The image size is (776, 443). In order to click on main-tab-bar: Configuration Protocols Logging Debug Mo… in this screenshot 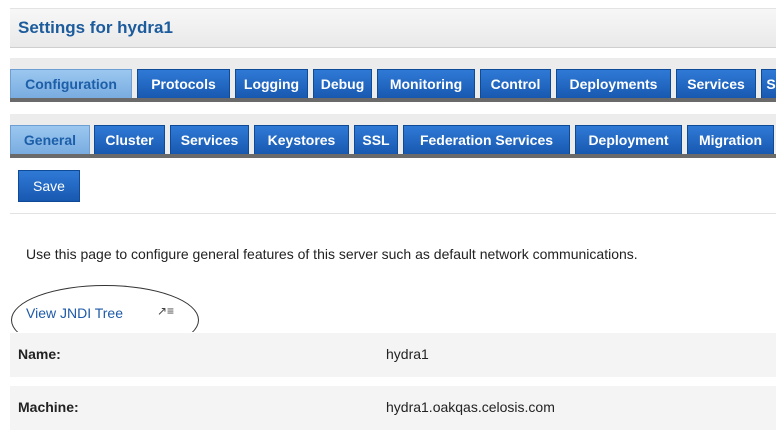, I will do `click(393, 80)`.